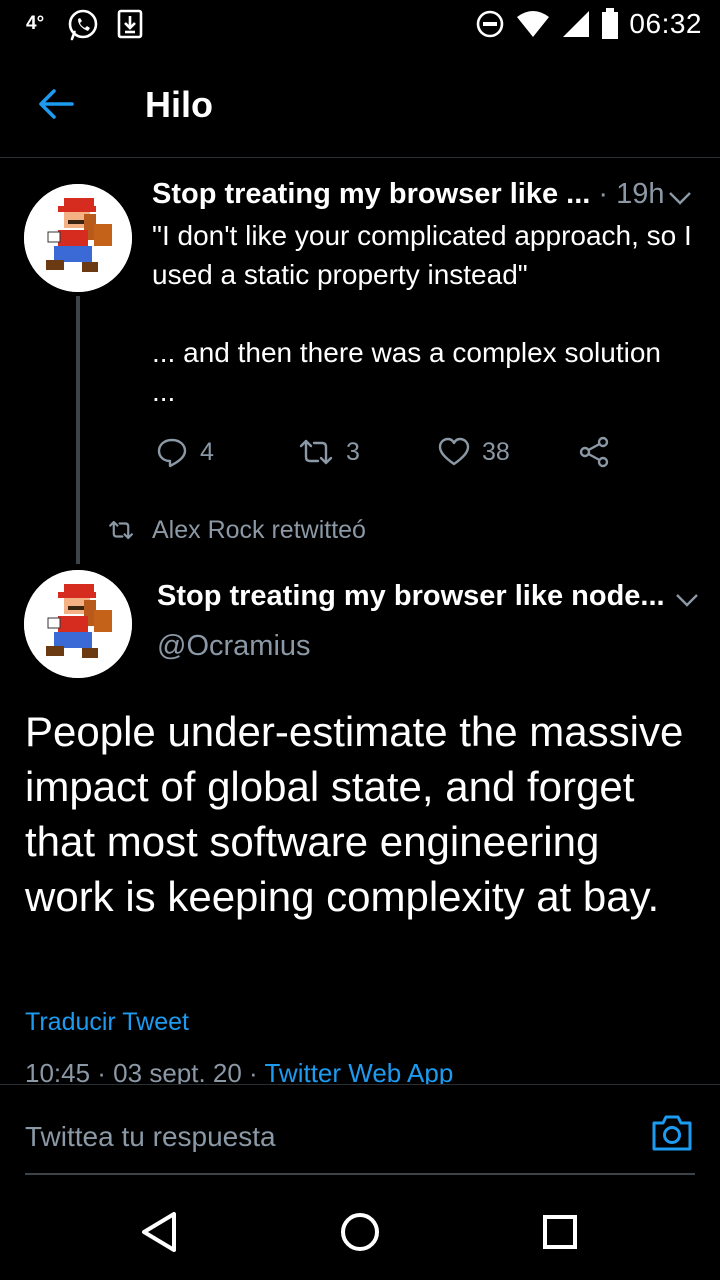 The height and width of the screenshot is (1280, 720). What do you see at coordinates (259, 530) in the screenshot?
I see `retweet-note-text: Alex Rock retwitteó` at bounding box center [259, 530].